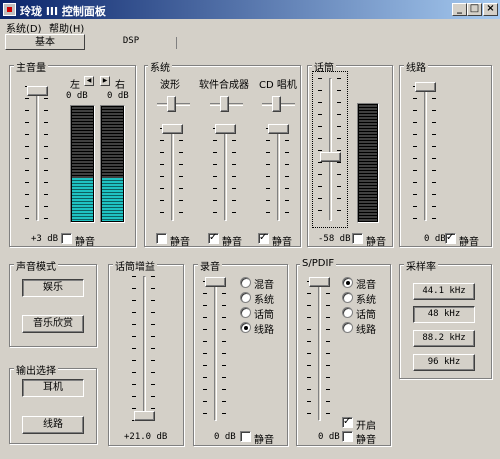 This screenshot has height=459, width=500. Describe the element at coordinates (45, 239) in the screenshot. I see `master-level-label: +3 dB` at that location.